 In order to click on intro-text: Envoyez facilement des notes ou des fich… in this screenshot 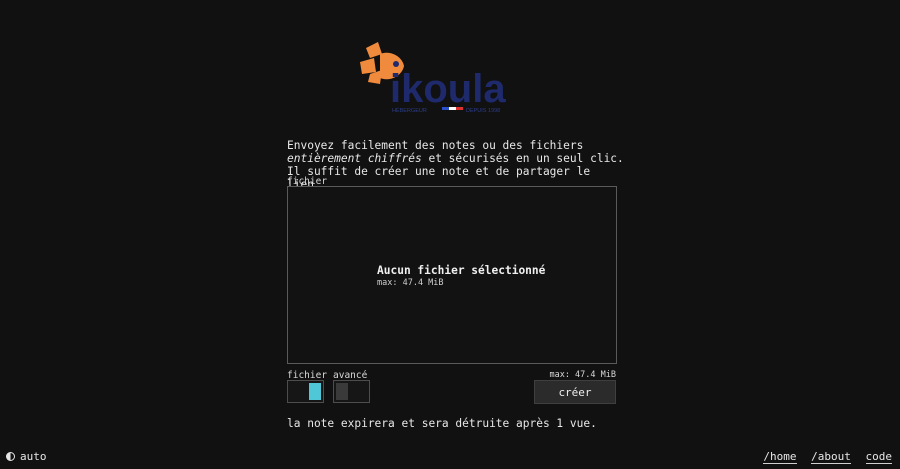, I will do `click(457, 165)`.